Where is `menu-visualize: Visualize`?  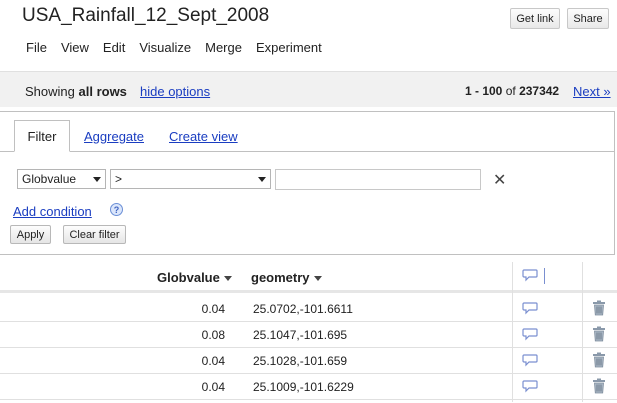
menu-visualize: Visualize is located at coordinates (165, 47).